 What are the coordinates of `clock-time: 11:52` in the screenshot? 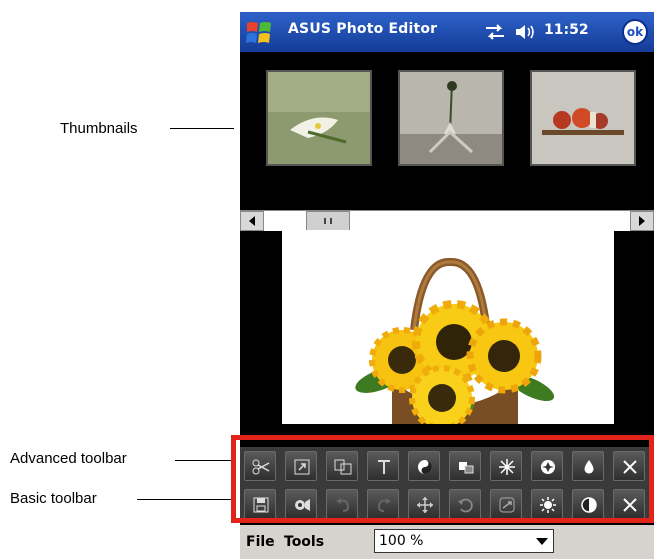 It's located at (566, 30).